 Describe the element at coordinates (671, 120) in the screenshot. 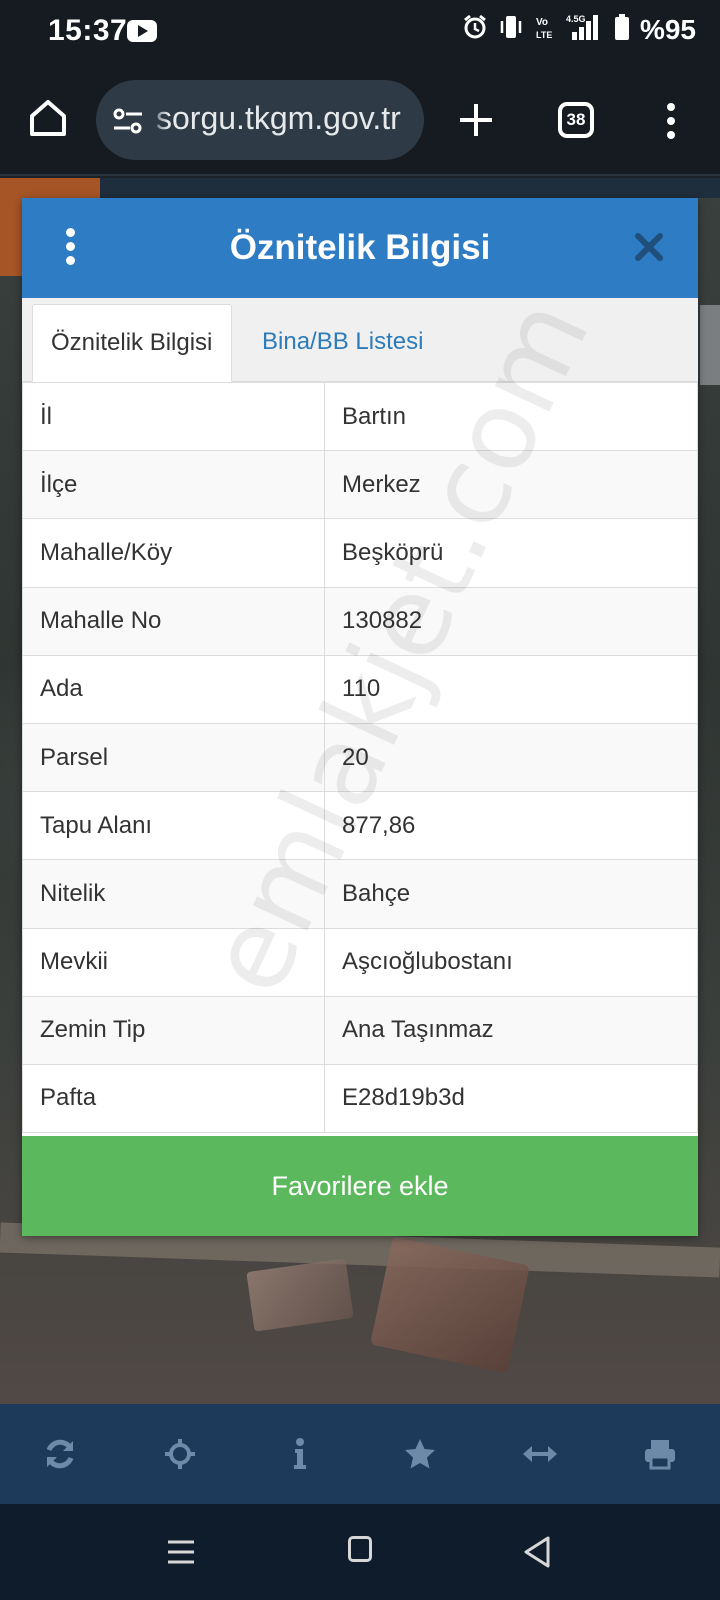

I see `browser-menu-button` at that location.